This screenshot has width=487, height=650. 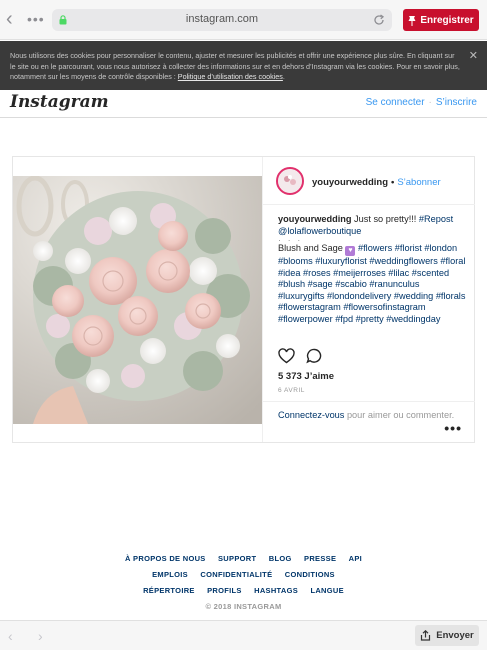 What do you see at coordinates (169, 590) in the screenshot?
I see `footer-link-directory: RÉPERTOIRE` at bounding box center [169, 590].